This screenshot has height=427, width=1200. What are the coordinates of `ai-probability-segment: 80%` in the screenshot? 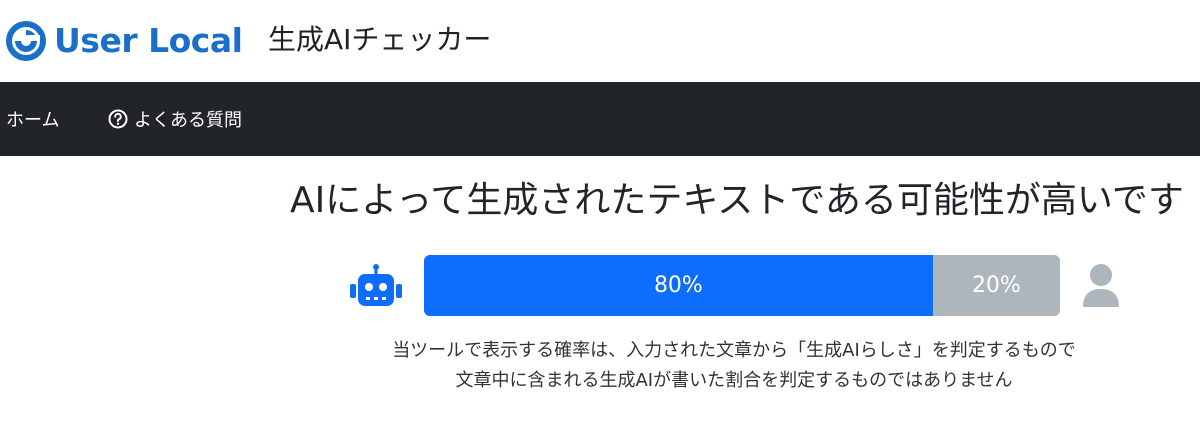 It's located at (678, 285).